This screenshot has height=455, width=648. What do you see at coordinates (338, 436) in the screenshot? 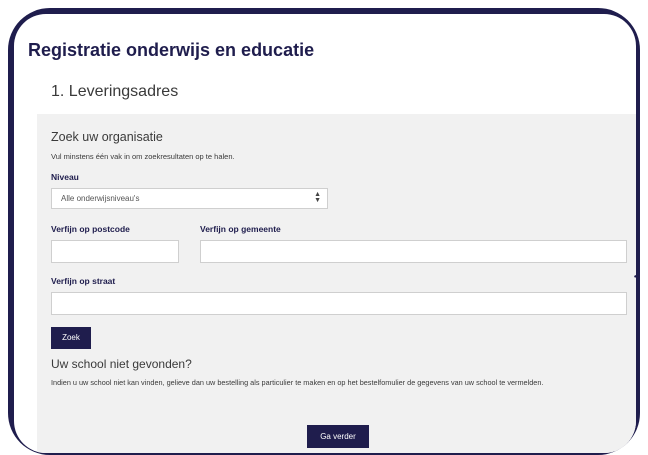
I see `continue-button: Ga verder` at bounding box center [338, 436].